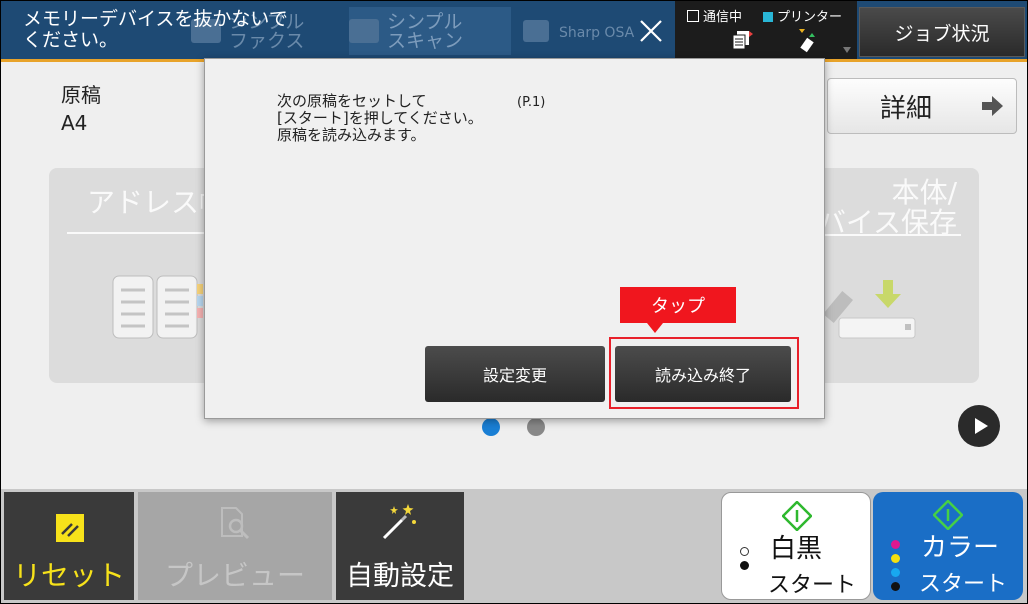 The image size is (1028, 604). Describe the element at coordinates (597, 33) in the screenshot. I see `tab-label: Sharp OSA` at that location.